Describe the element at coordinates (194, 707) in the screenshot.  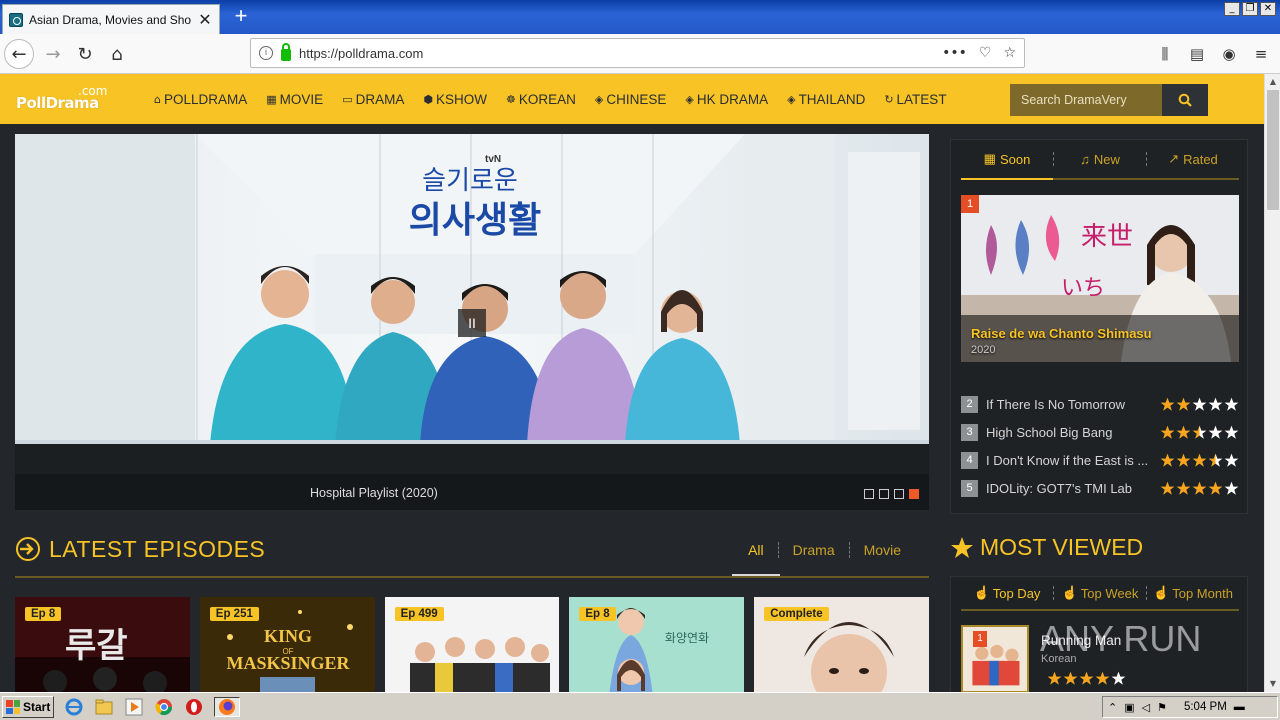
I see `opera-icon` at that location.